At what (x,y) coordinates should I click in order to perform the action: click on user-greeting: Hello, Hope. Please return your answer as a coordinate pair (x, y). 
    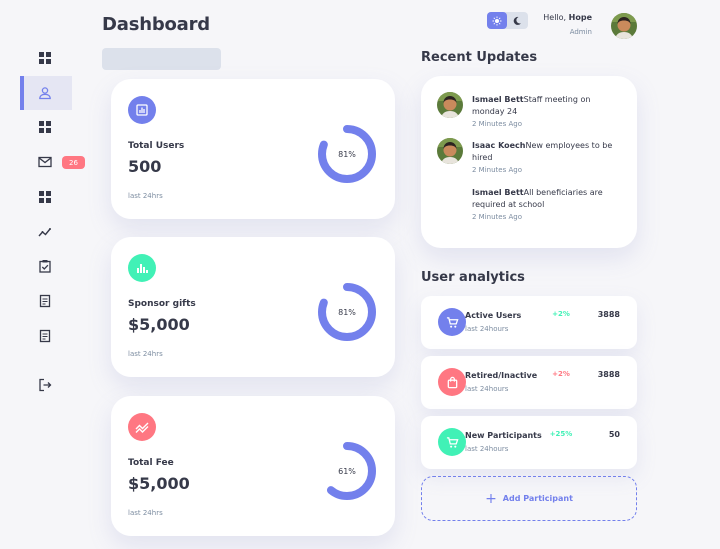
    Looking at the image, I should click on (561, 17).